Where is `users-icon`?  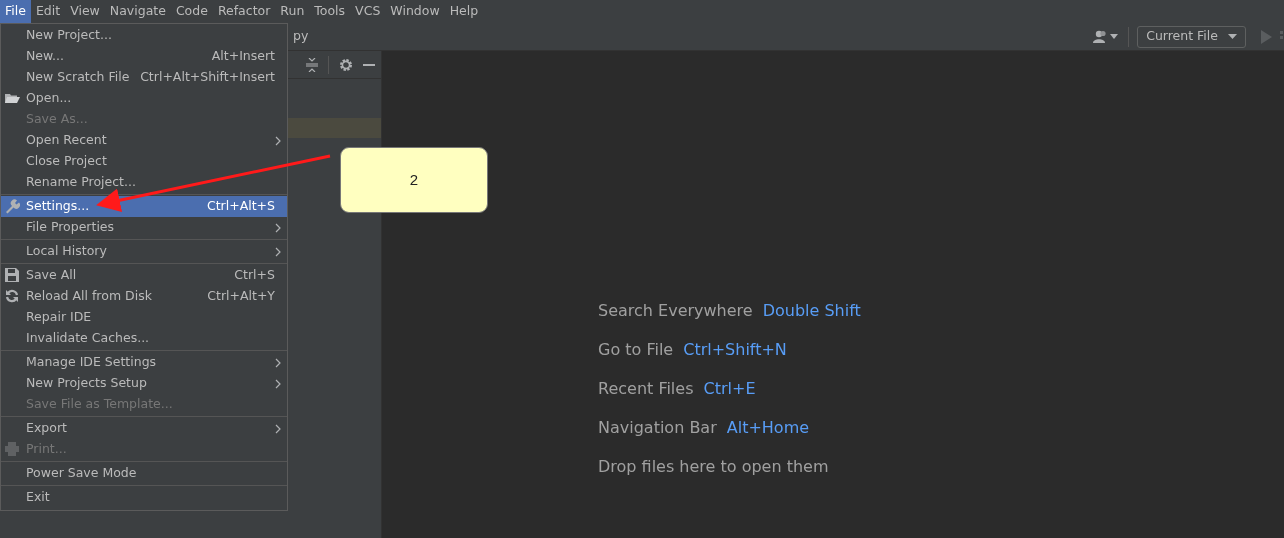
users-icon is located at coordinates (1100, 36).